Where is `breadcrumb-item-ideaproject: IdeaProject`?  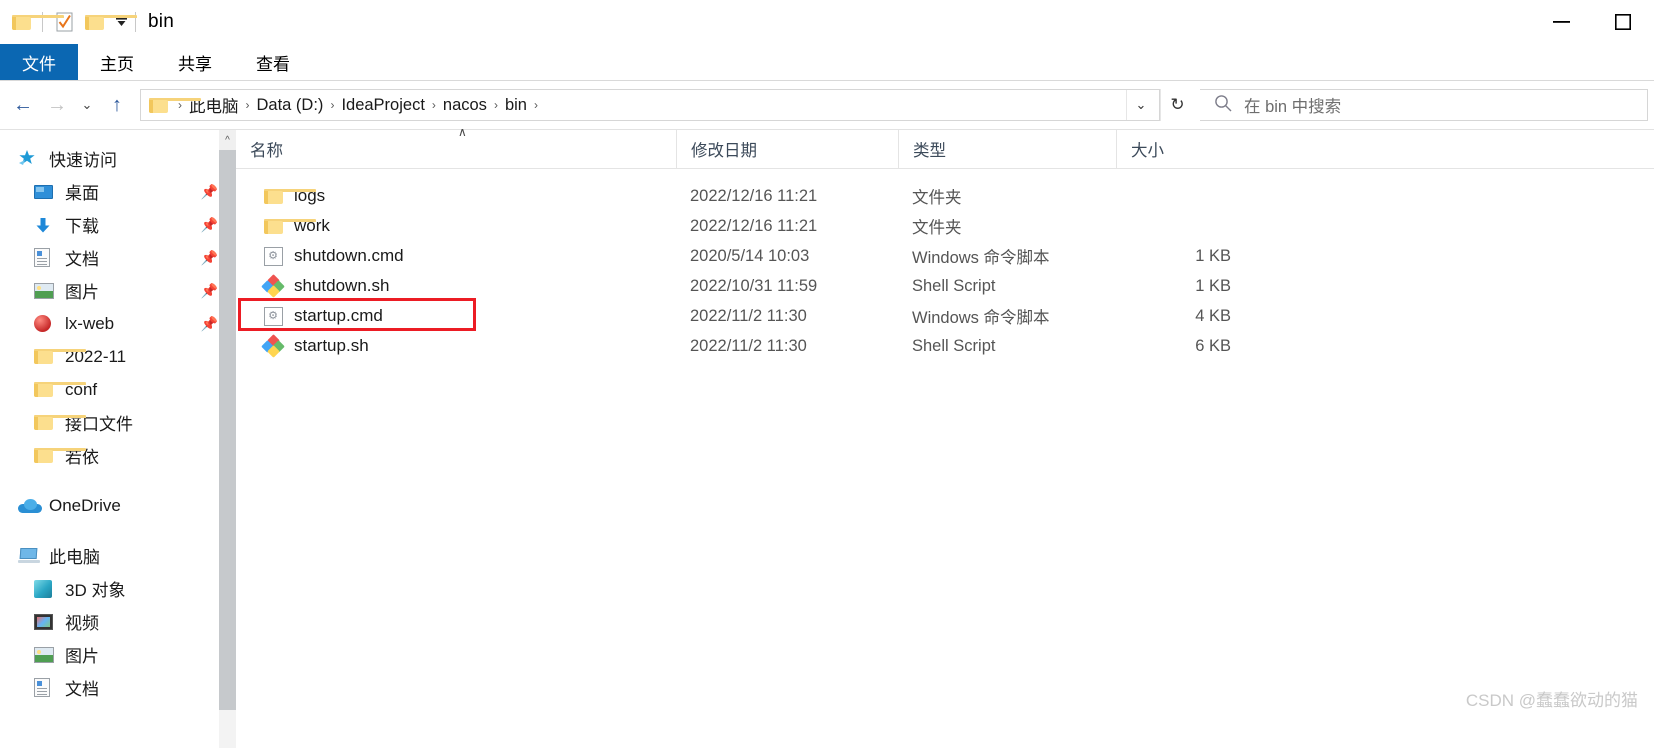 breadcrumb-item-ideaproject: IdeaProject is located at coordinates (382, 105).